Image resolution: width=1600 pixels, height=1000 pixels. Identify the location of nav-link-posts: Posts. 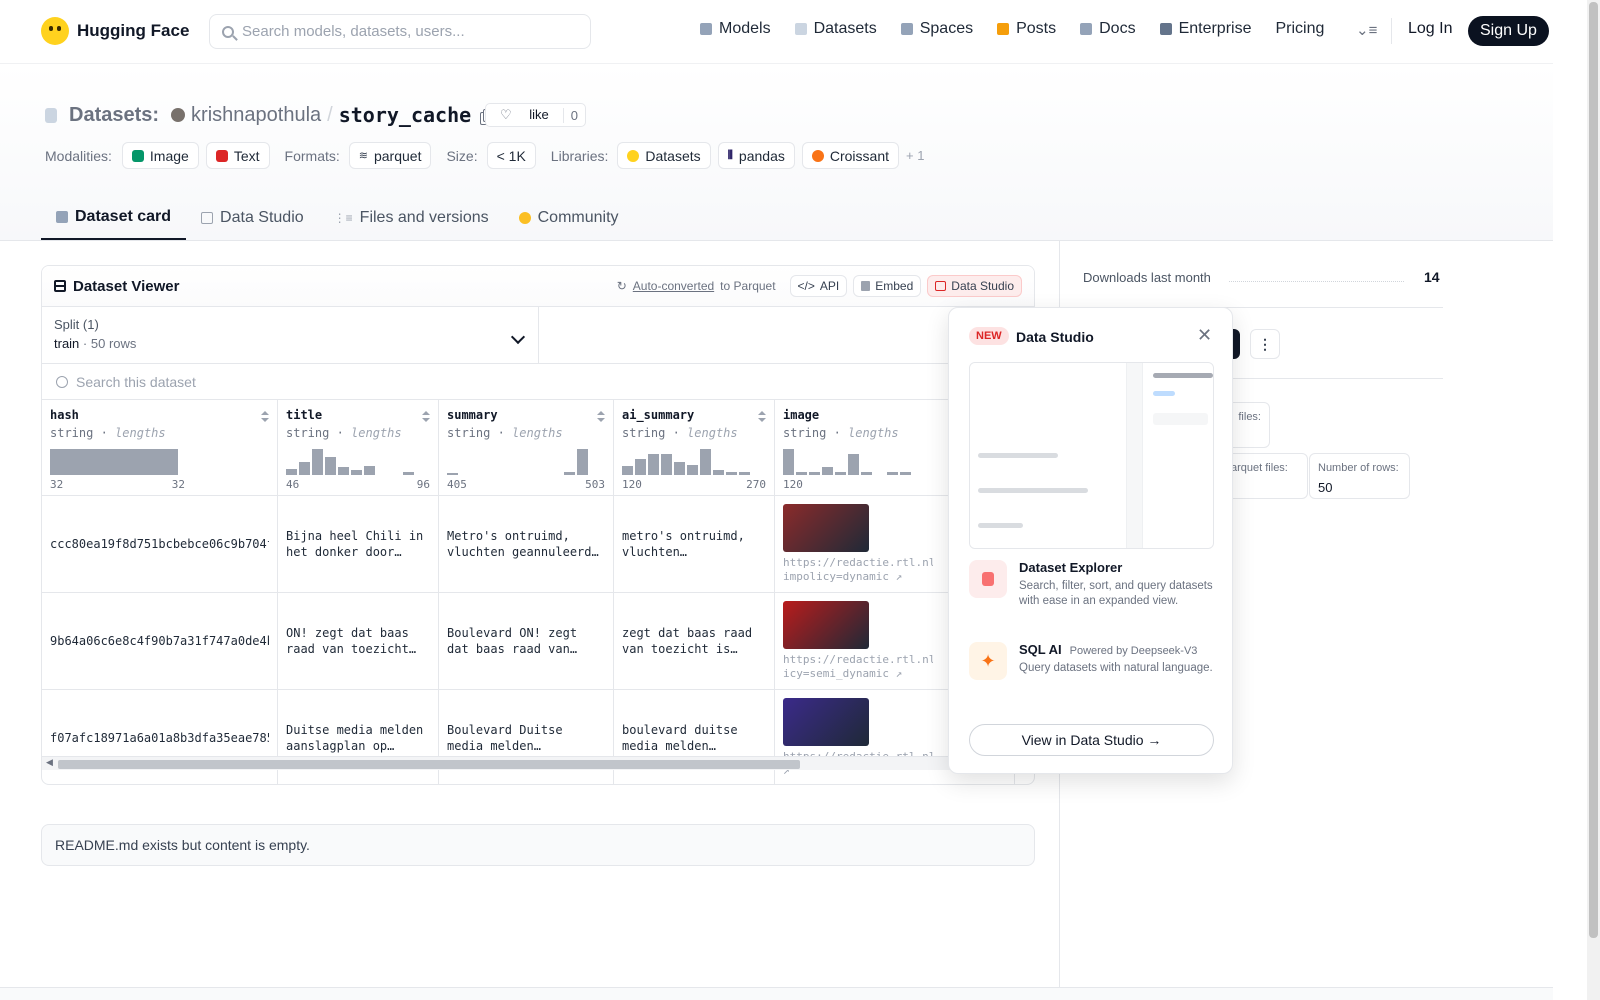
(1026, 29).